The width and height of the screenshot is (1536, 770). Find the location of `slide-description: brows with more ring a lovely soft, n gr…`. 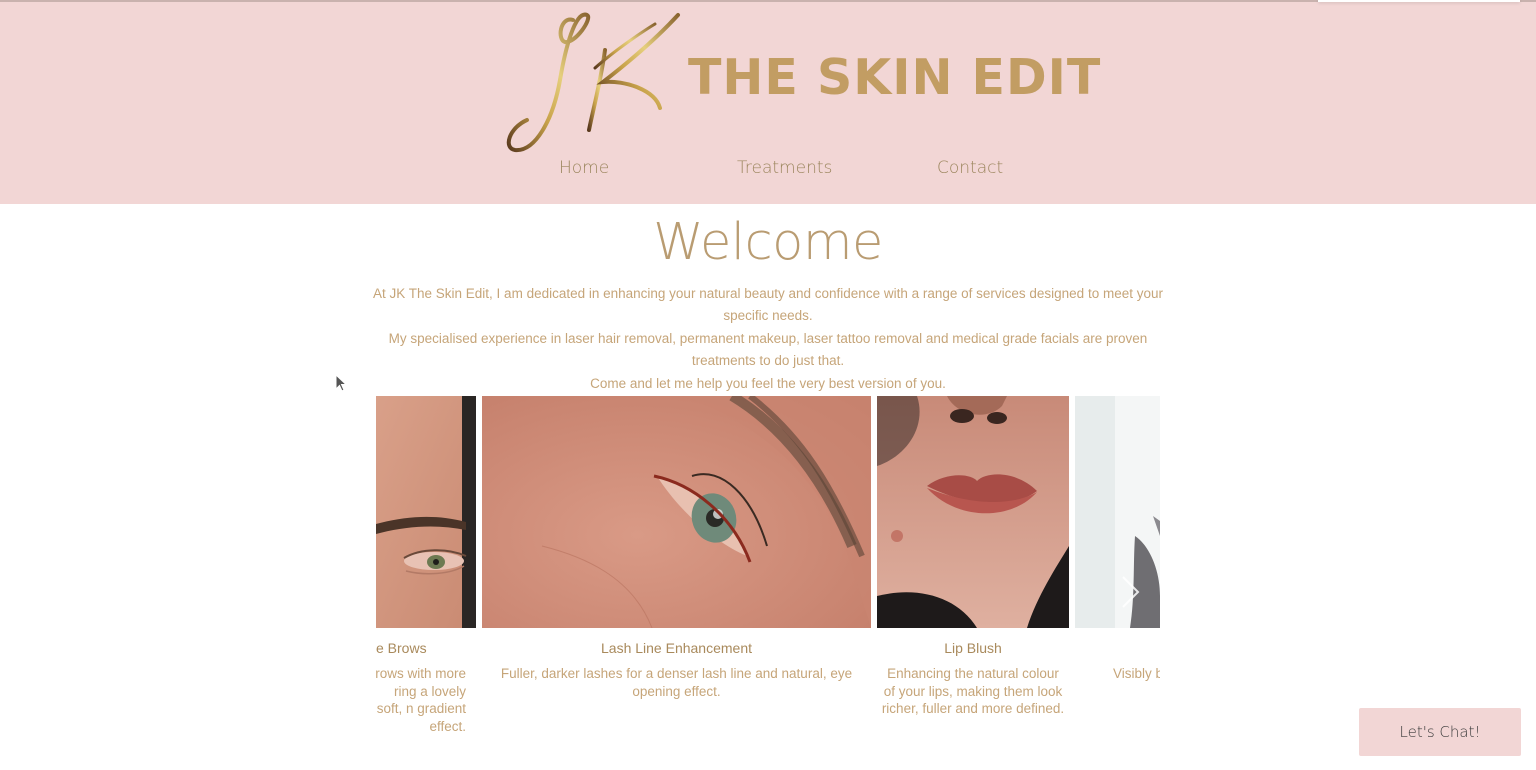

slide-description: brows with more ring a lovely soft, n gr… is located at coordinates (421, 700).